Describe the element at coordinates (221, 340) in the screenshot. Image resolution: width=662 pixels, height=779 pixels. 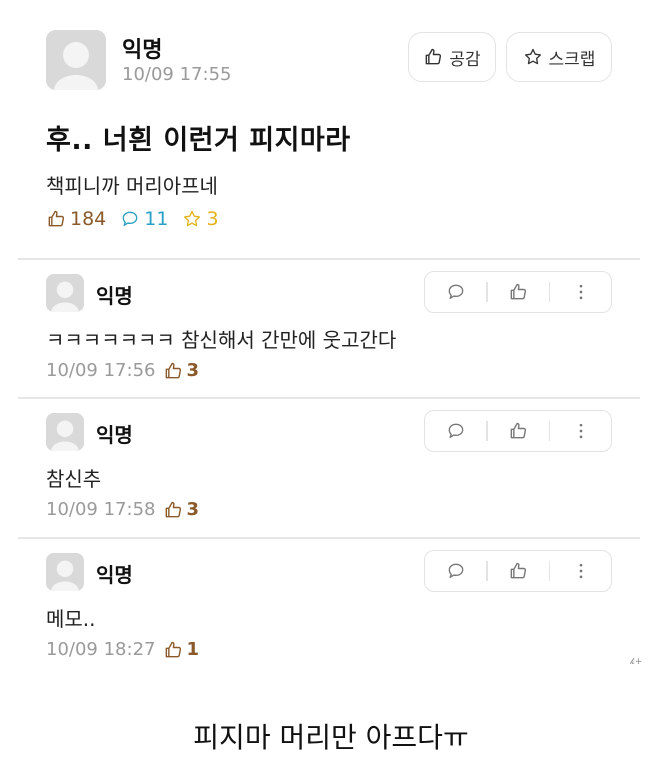
I see `comment-text: ㅋㅋㅋㅋㅋㅋㅋ 참신해서 간만에 웃고간다` at that location.